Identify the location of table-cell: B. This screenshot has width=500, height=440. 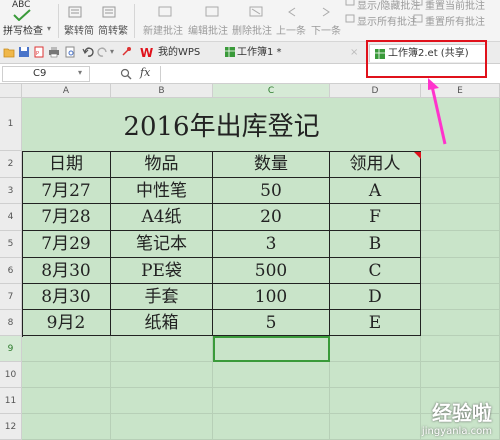
(375, 244).